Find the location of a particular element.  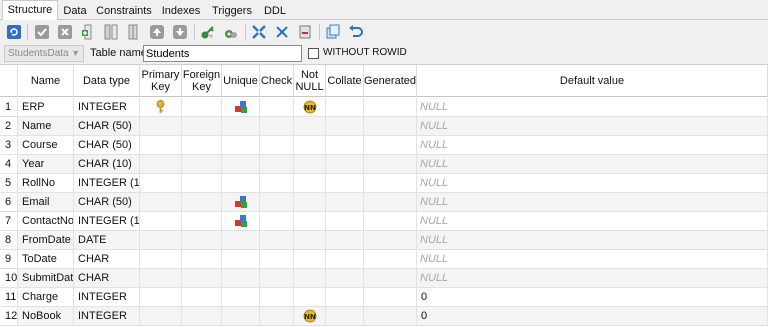

header-unique: Unique is located at coordinates (241, 81).